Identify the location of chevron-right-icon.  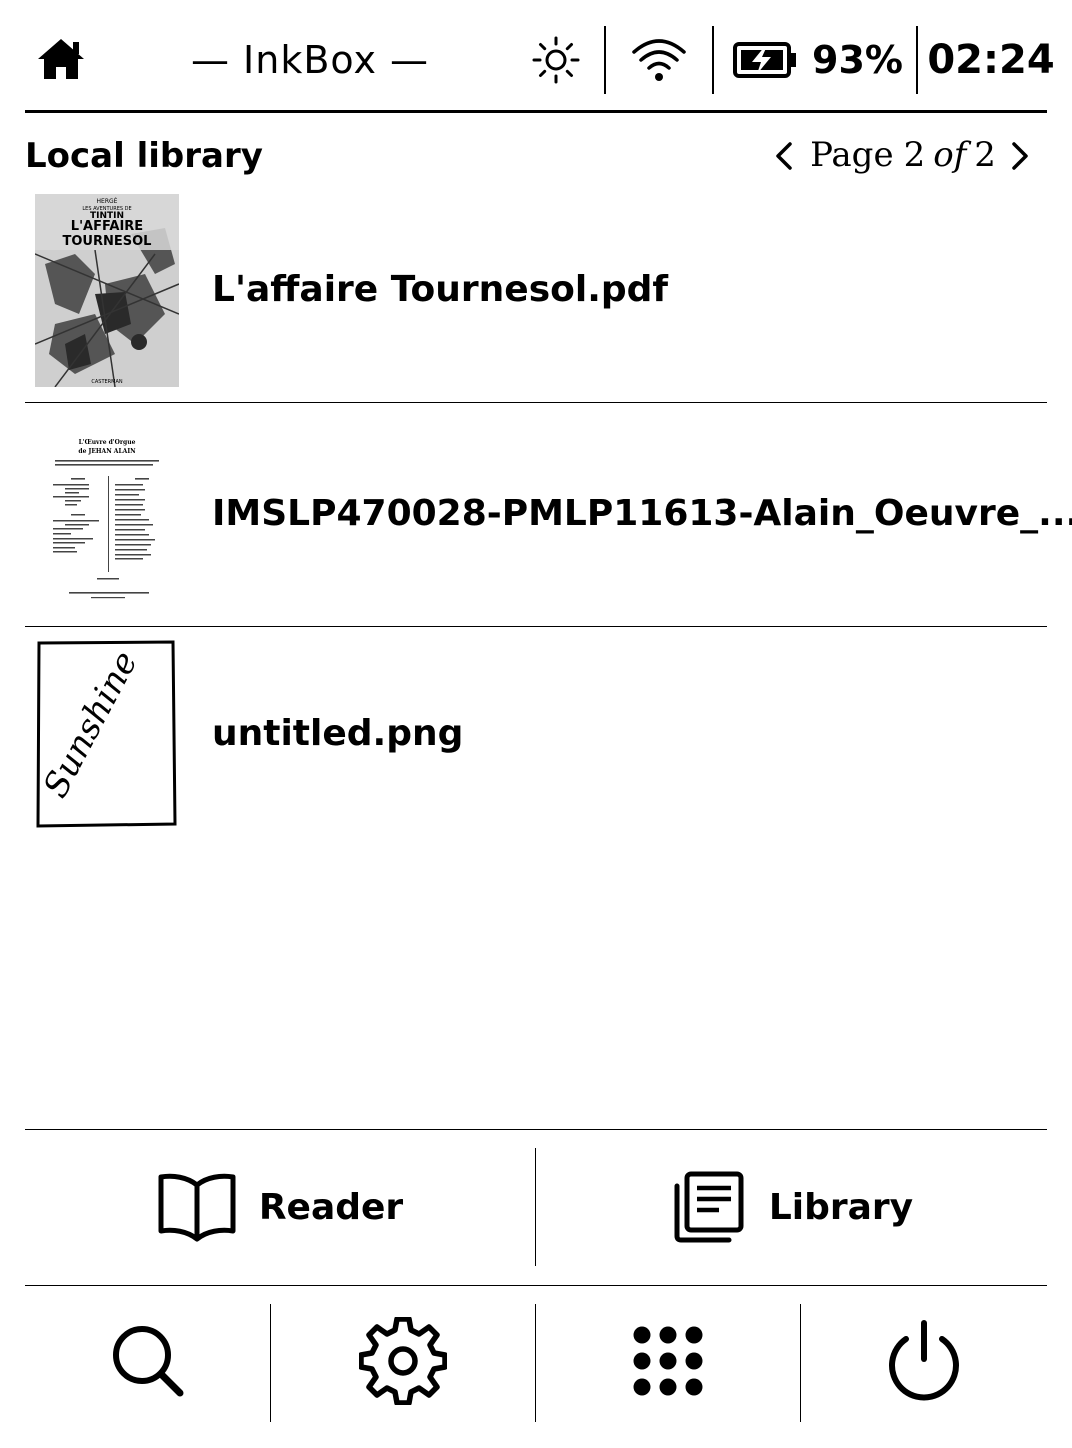
(1020, 156).